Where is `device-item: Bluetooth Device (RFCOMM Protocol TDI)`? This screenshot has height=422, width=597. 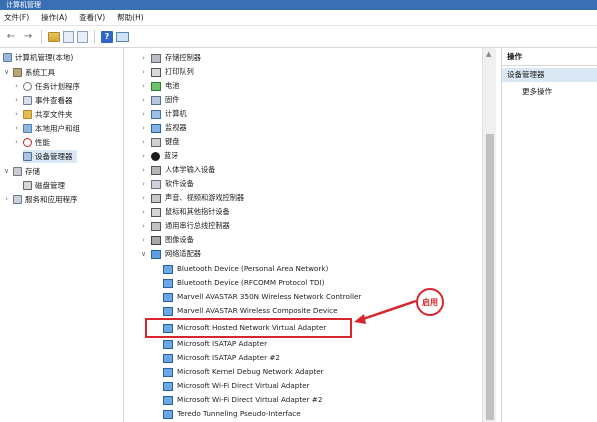
device-item: Bluetooth Device (RFCOMM Protocol TDI) is located at coordinates (243, 283).